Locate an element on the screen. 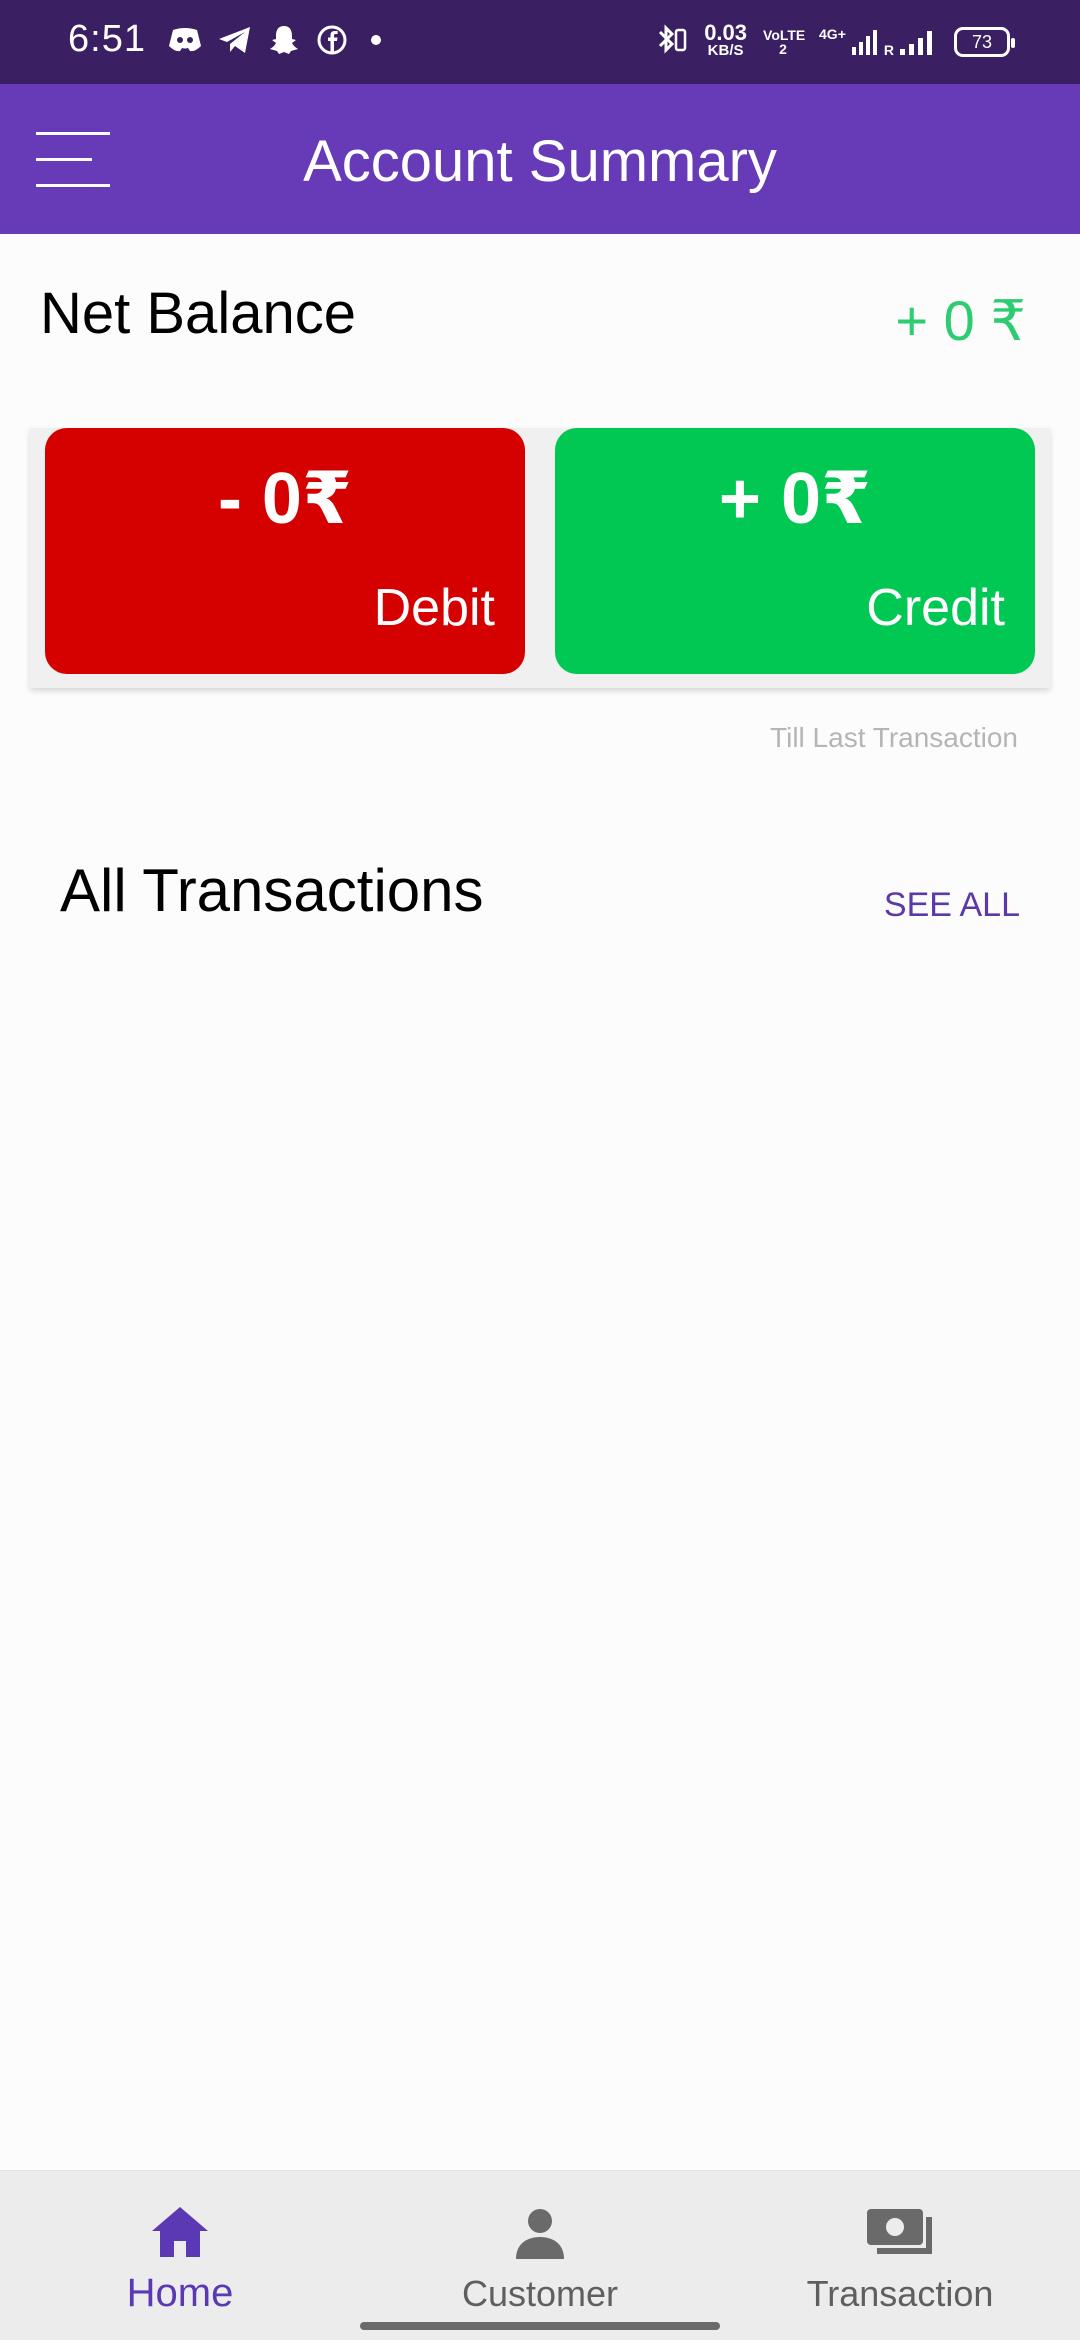 Image resolution: width=1080 pixels, height=2340 pixels. dot-icon is located at coordinates (376, 42).